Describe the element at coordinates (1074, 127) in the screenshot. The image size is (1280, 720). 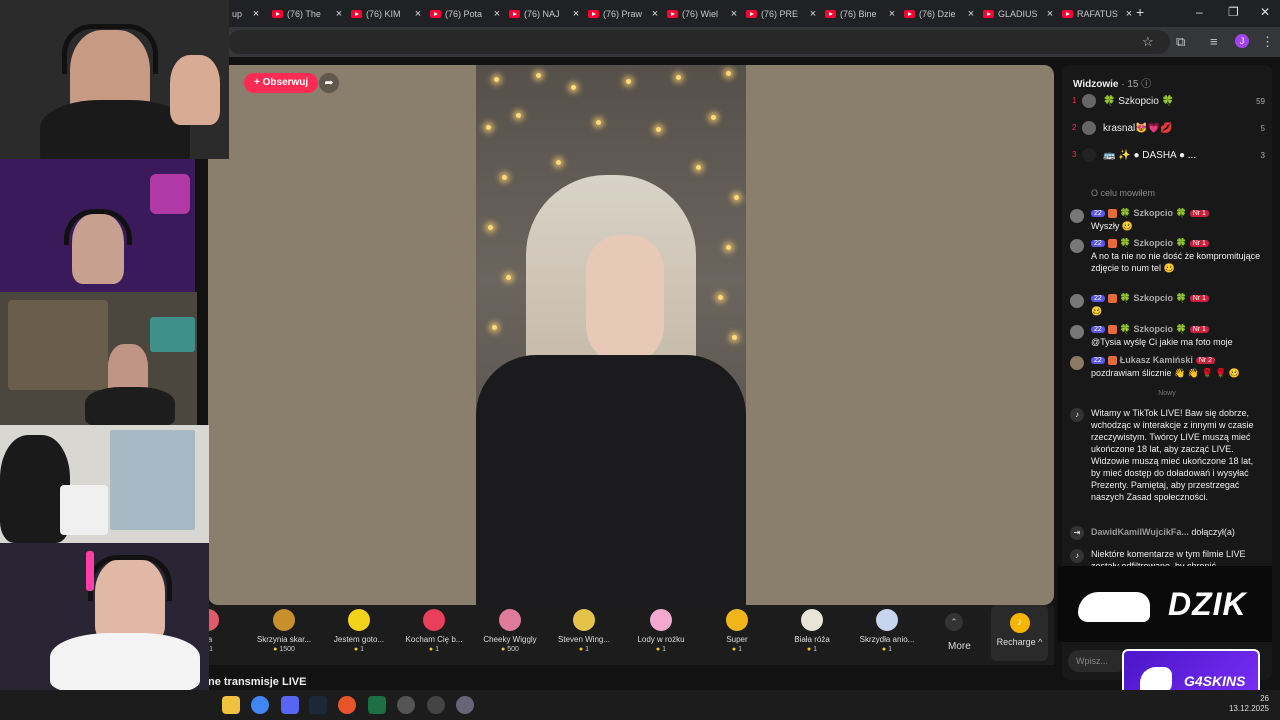
I see `viewer-rank: 2` at that location.